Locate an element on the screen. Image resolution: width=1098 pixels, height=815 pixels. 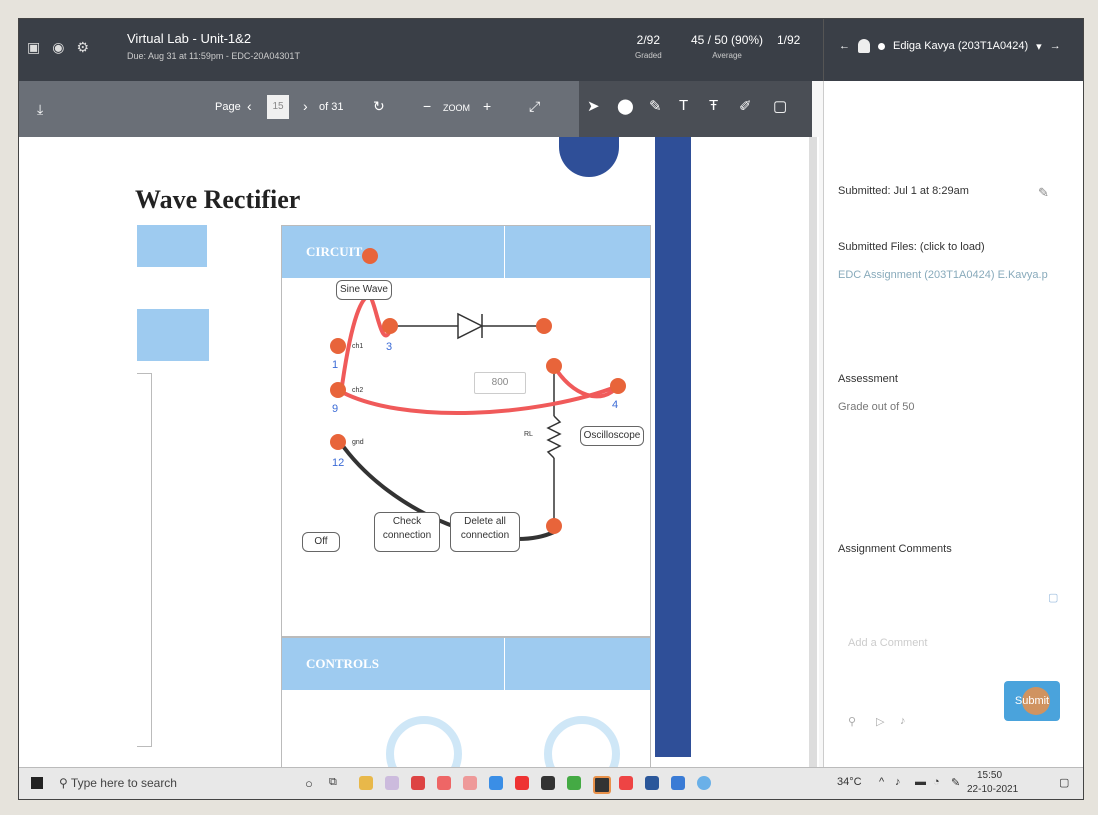
header-divider is located at coordinates (823, 50).